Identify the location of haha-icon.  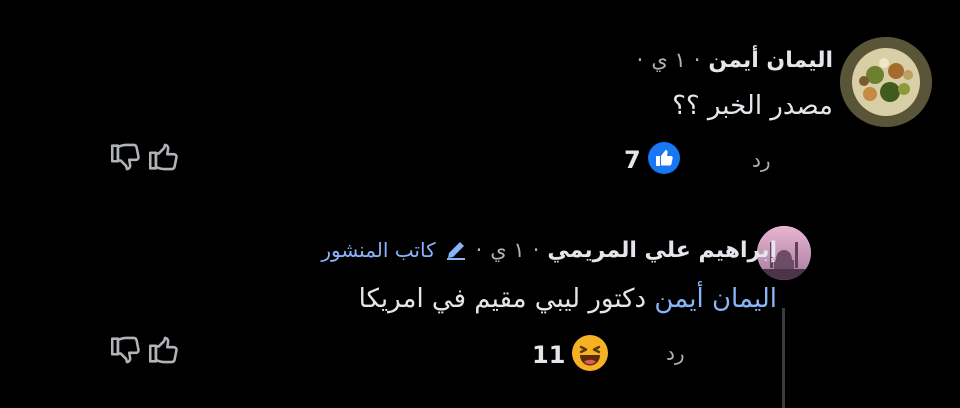
(590, 355).